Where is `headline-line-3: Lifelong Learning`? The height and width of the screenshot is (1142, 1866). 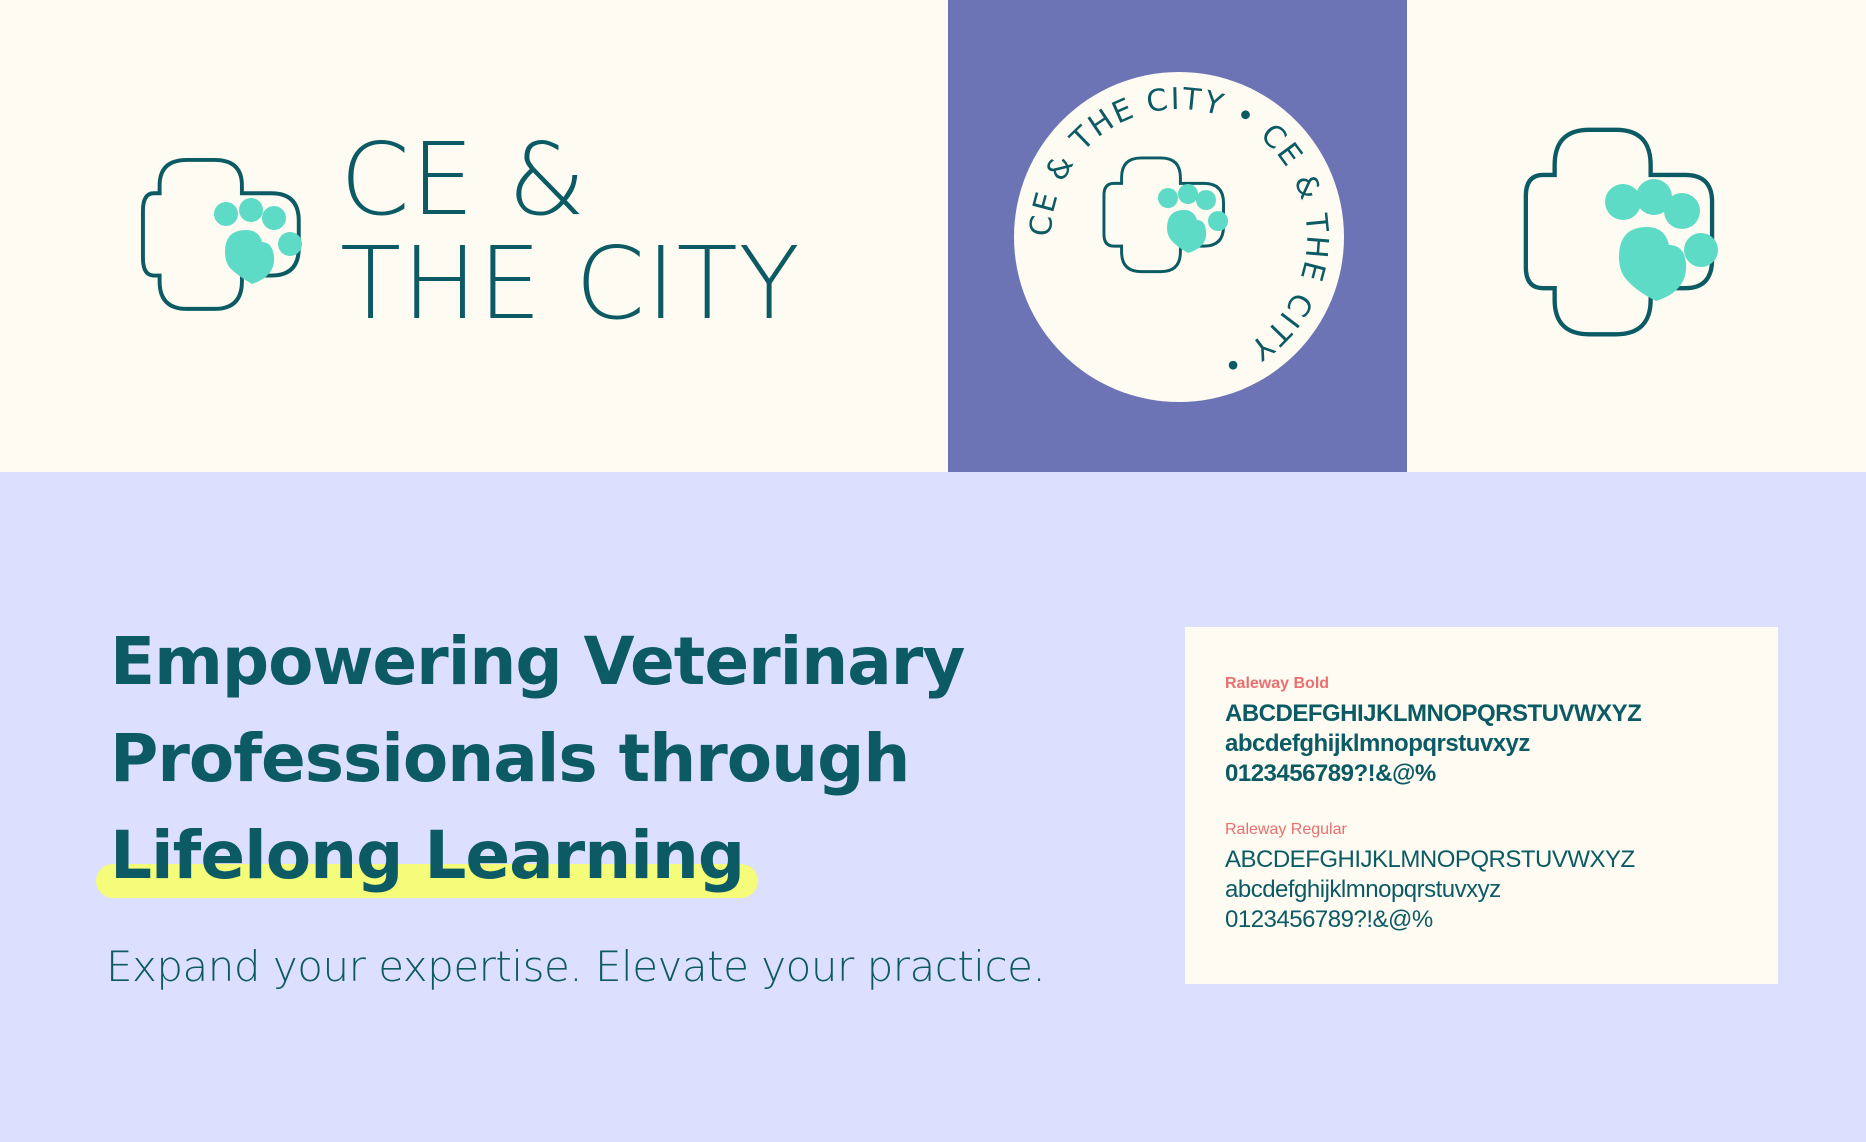
headline-line-3: Lifelong Learning is located at coordinates (530, 855).